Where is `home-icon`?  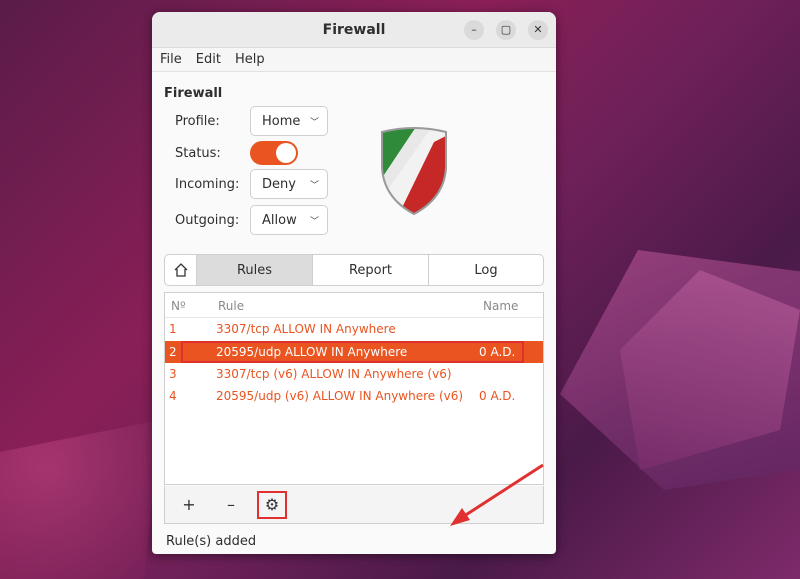 home-icon is located at coordinates (180, 270).